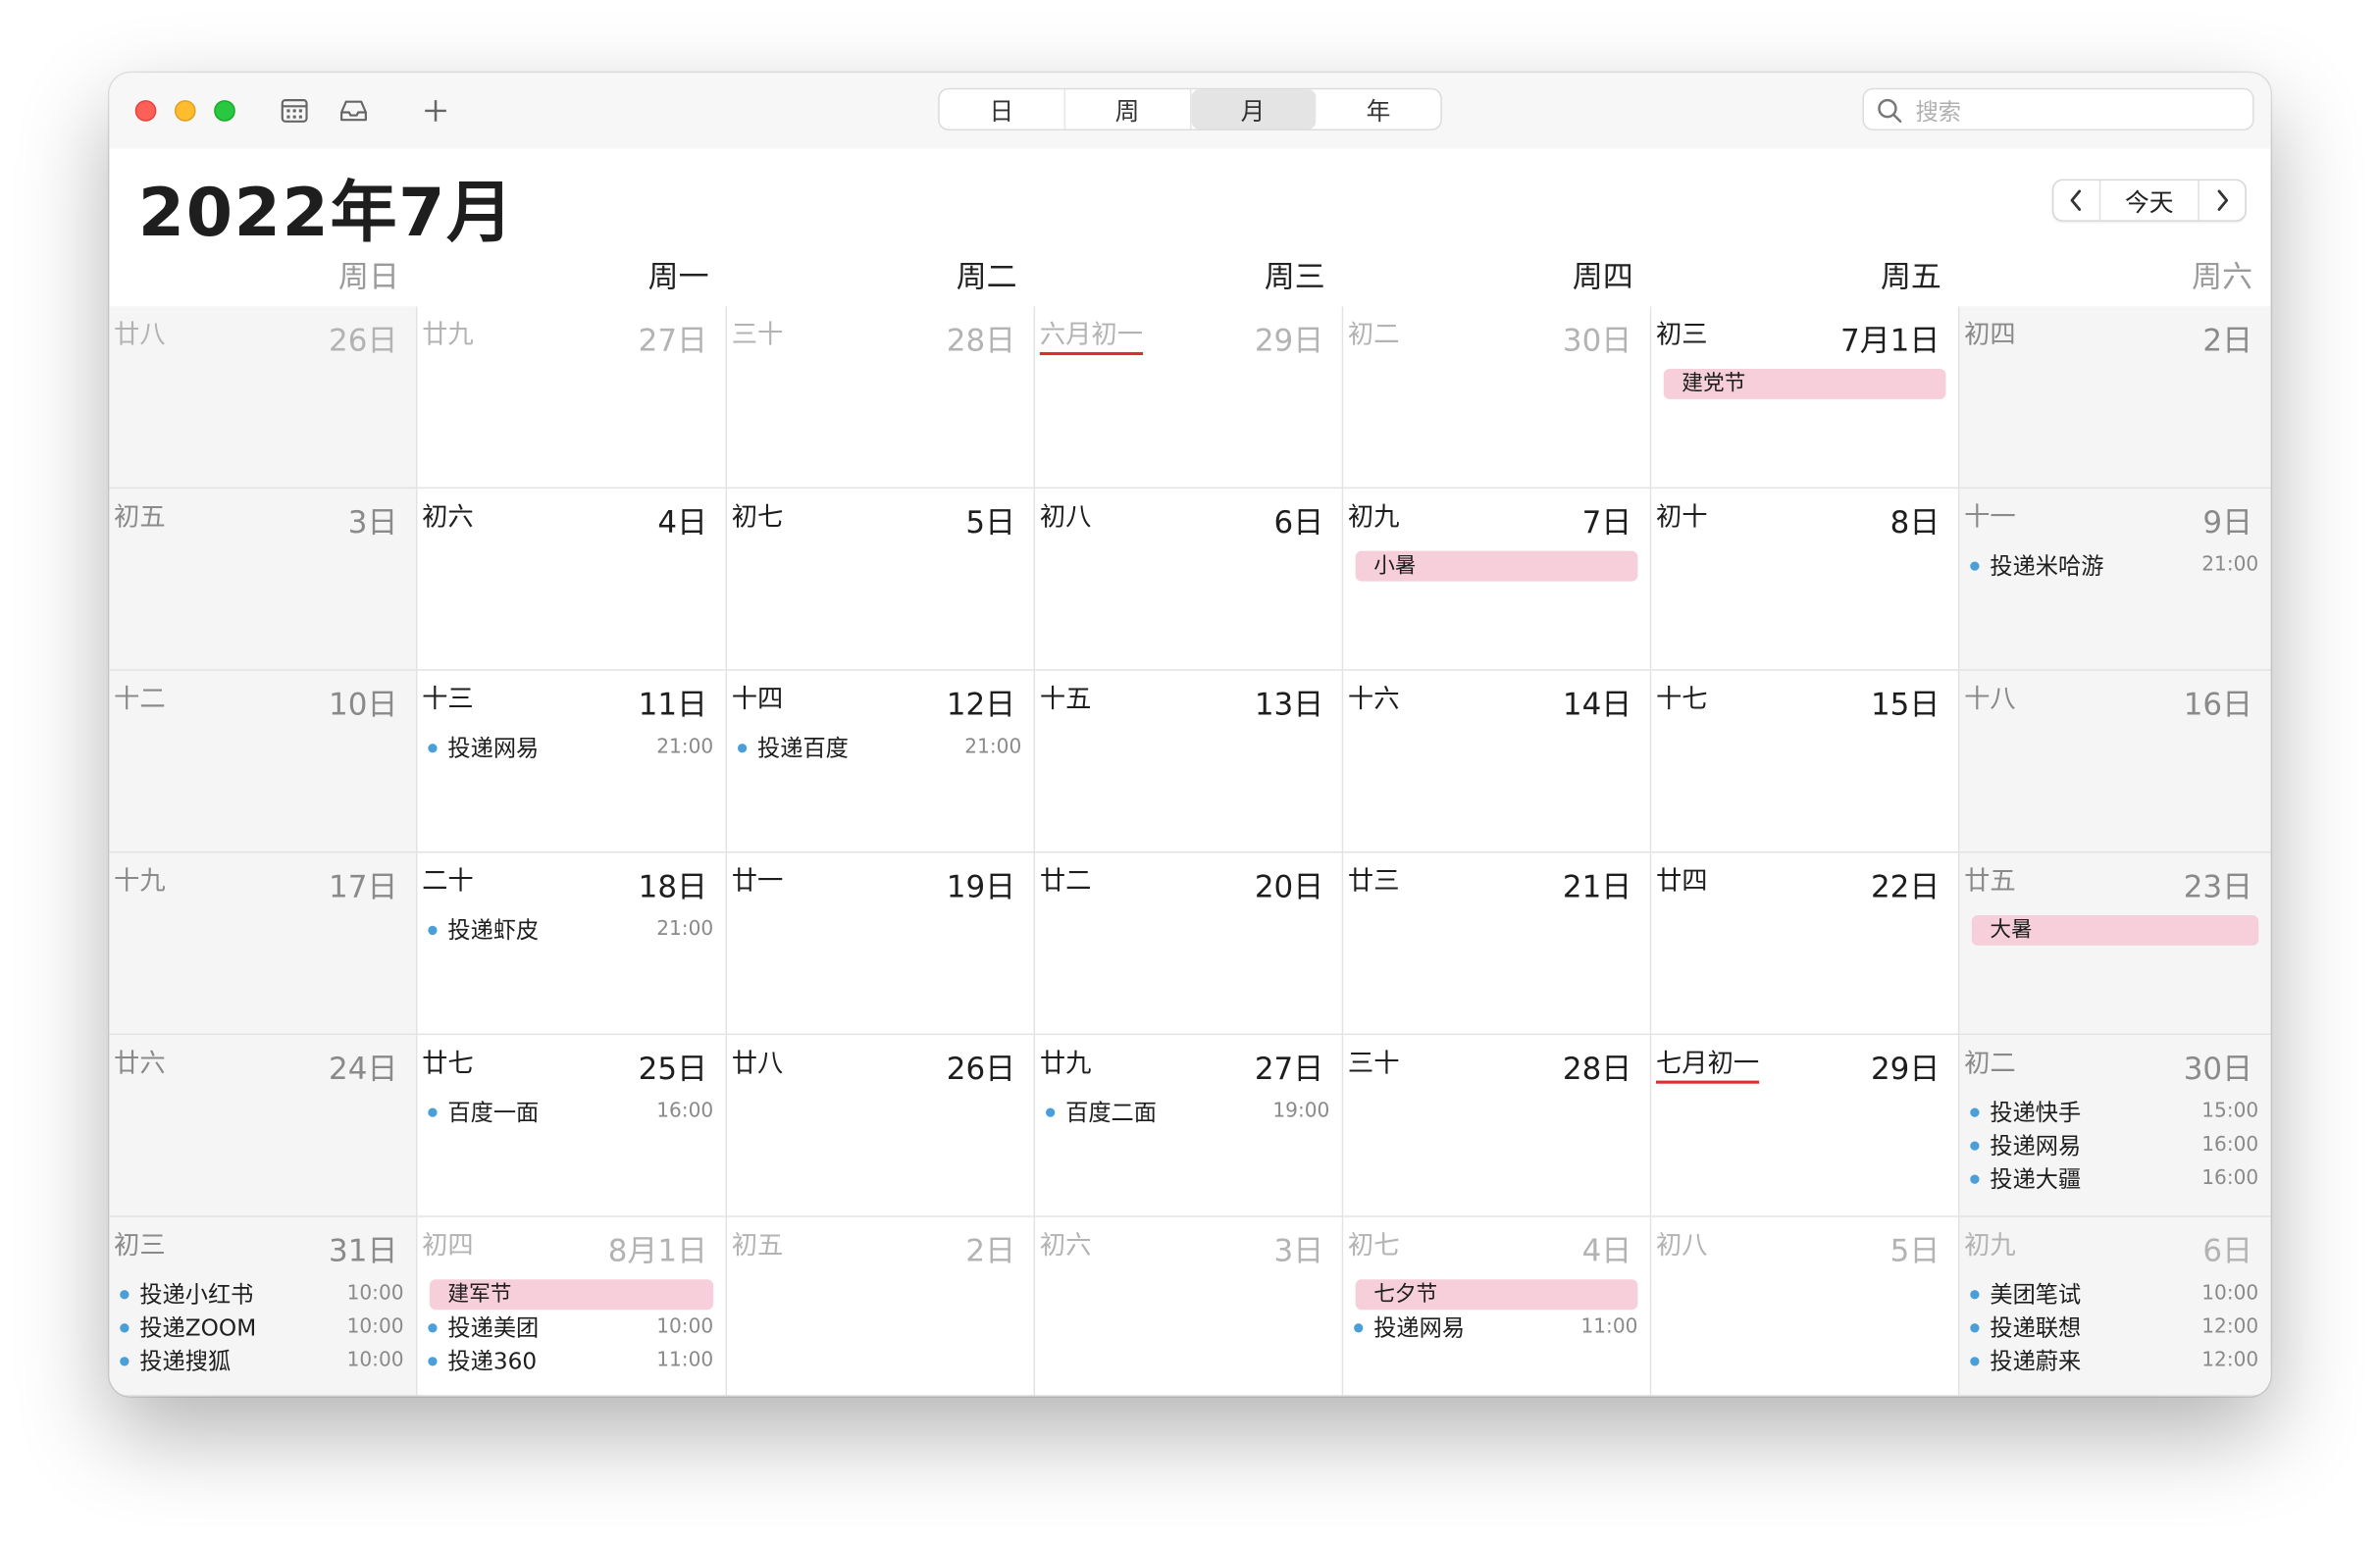  Describe the element at coordinates (2148, 200) in the screenshot. I see `today-button: 今天` at that location.